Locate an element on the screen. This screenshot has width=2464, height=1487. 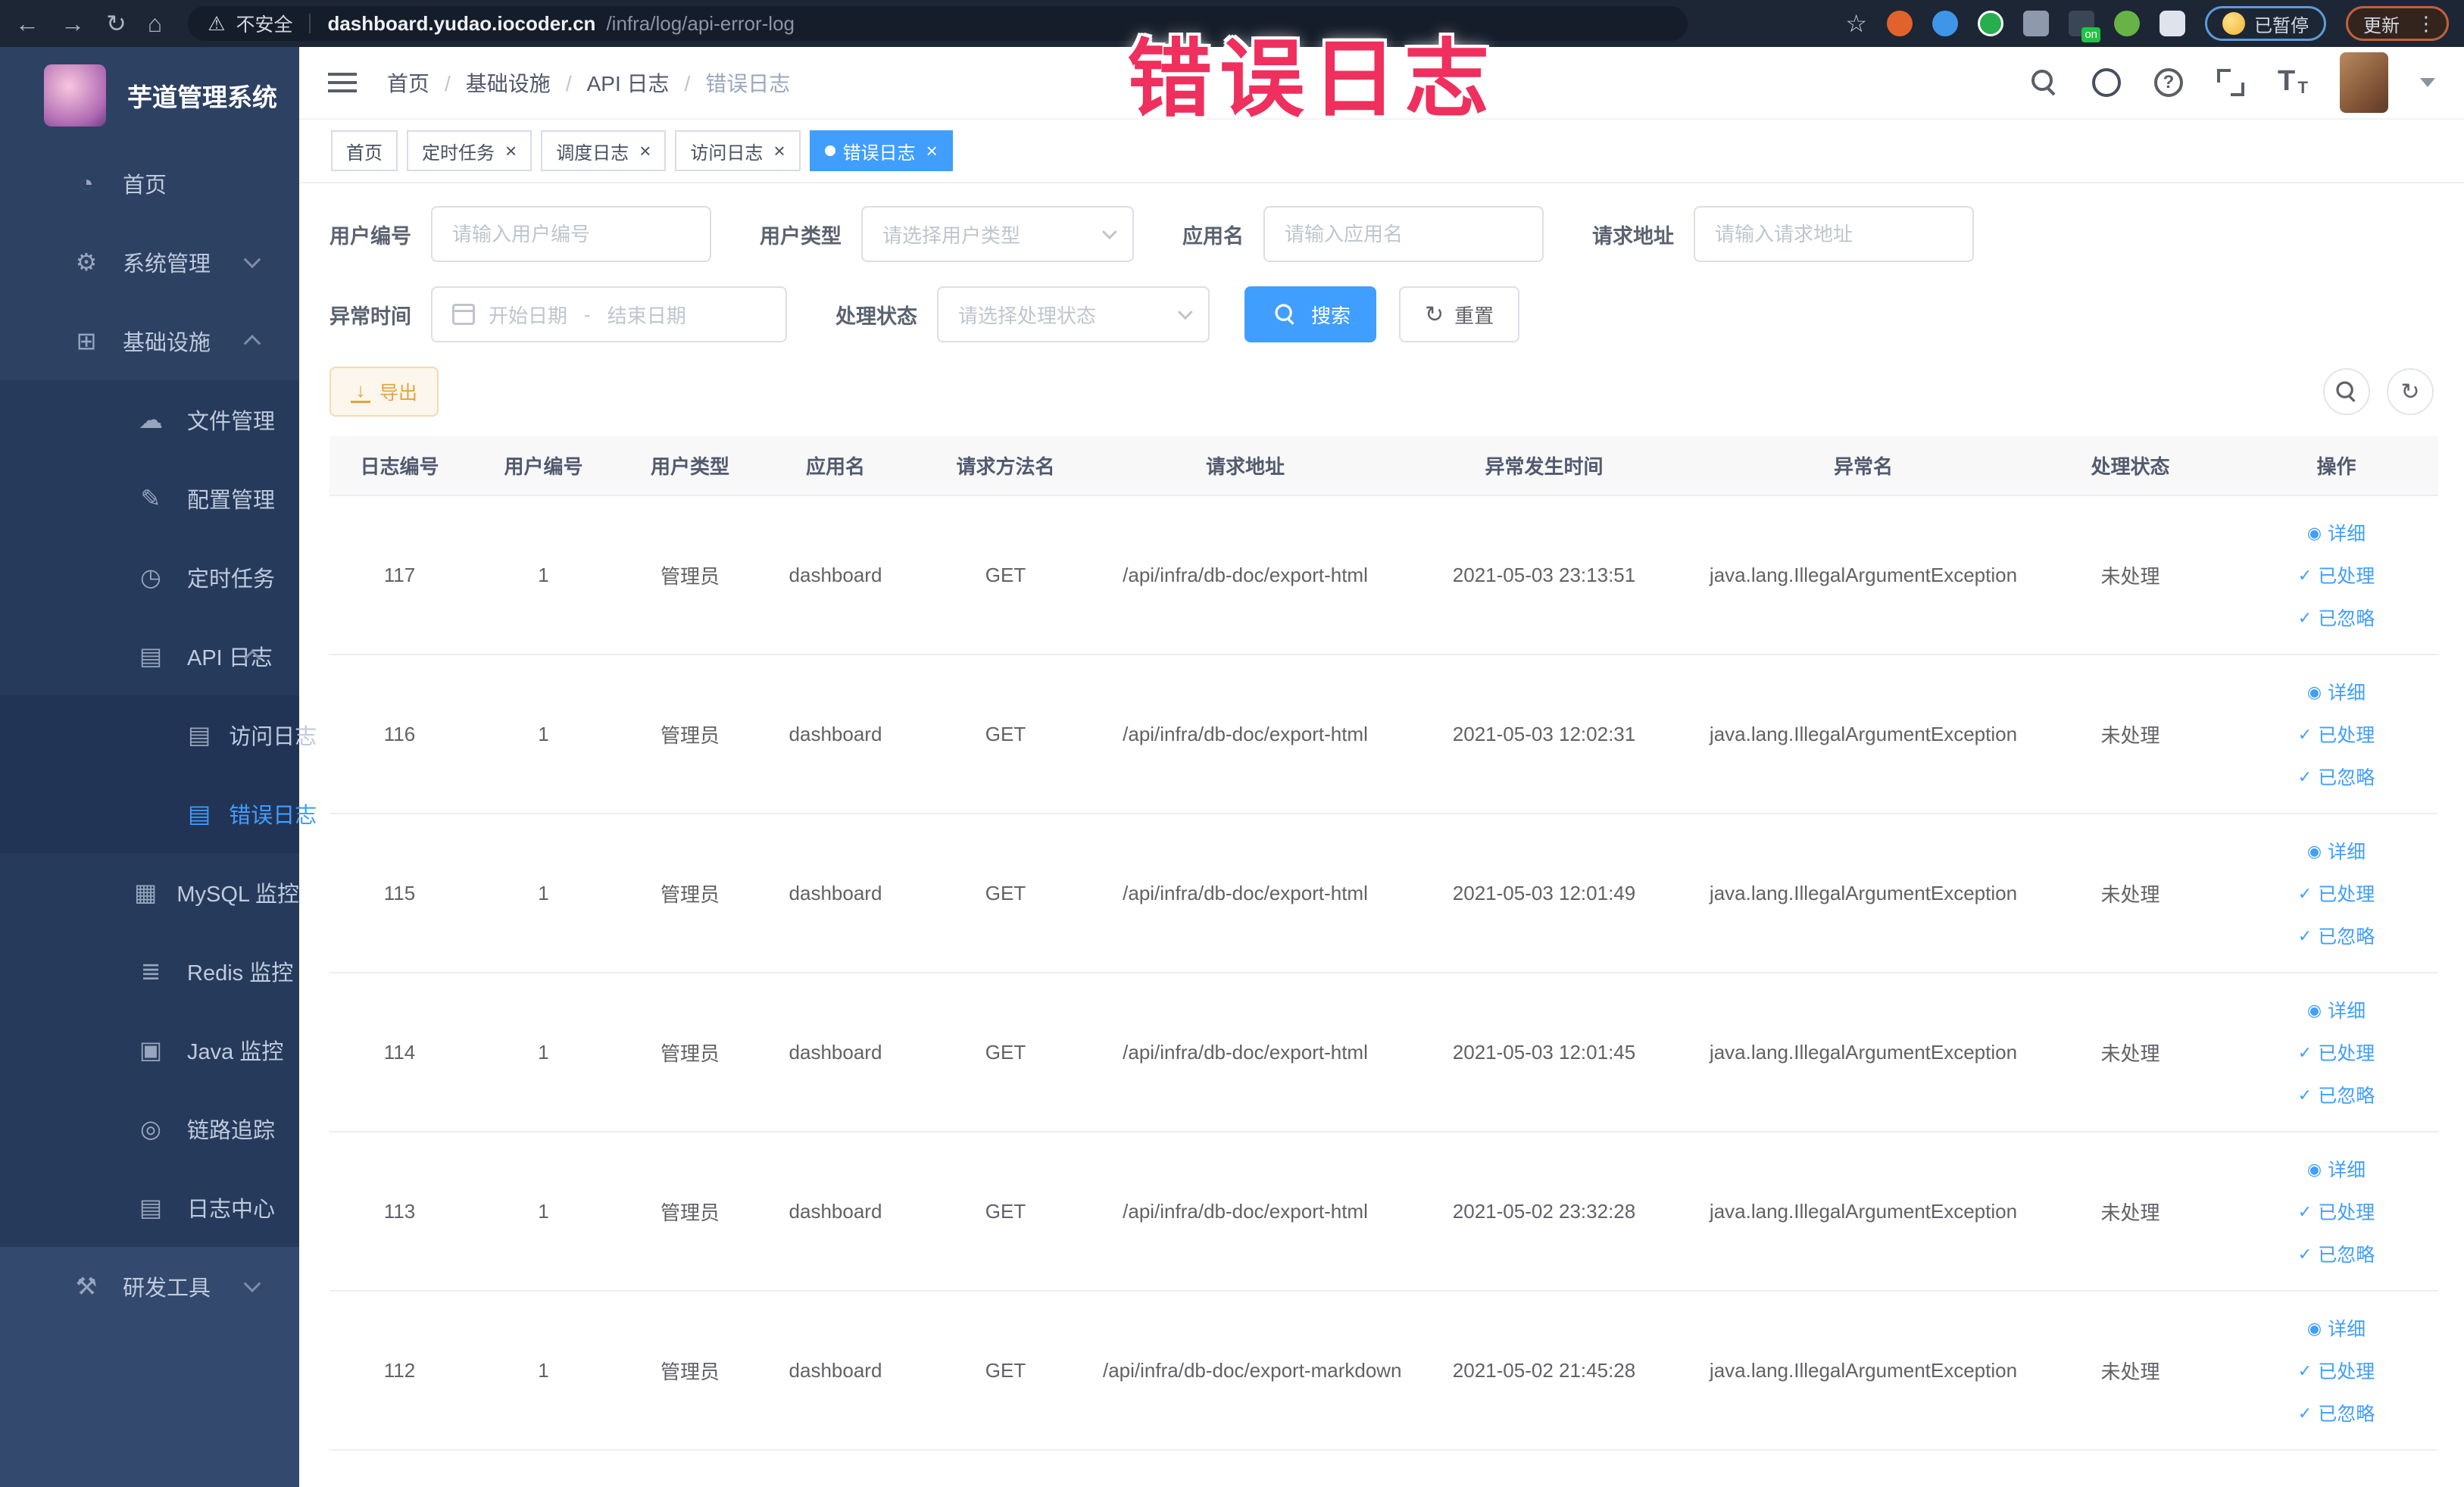
sidebar-item-log-center: 日志中心 is located at coordinates (149, 1207).